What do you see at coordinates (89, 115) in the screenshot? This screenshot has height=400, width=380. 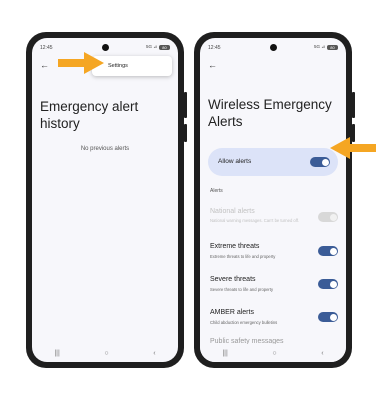 I see `page-title: Emergency alert history` at bounding box center [89, 115].